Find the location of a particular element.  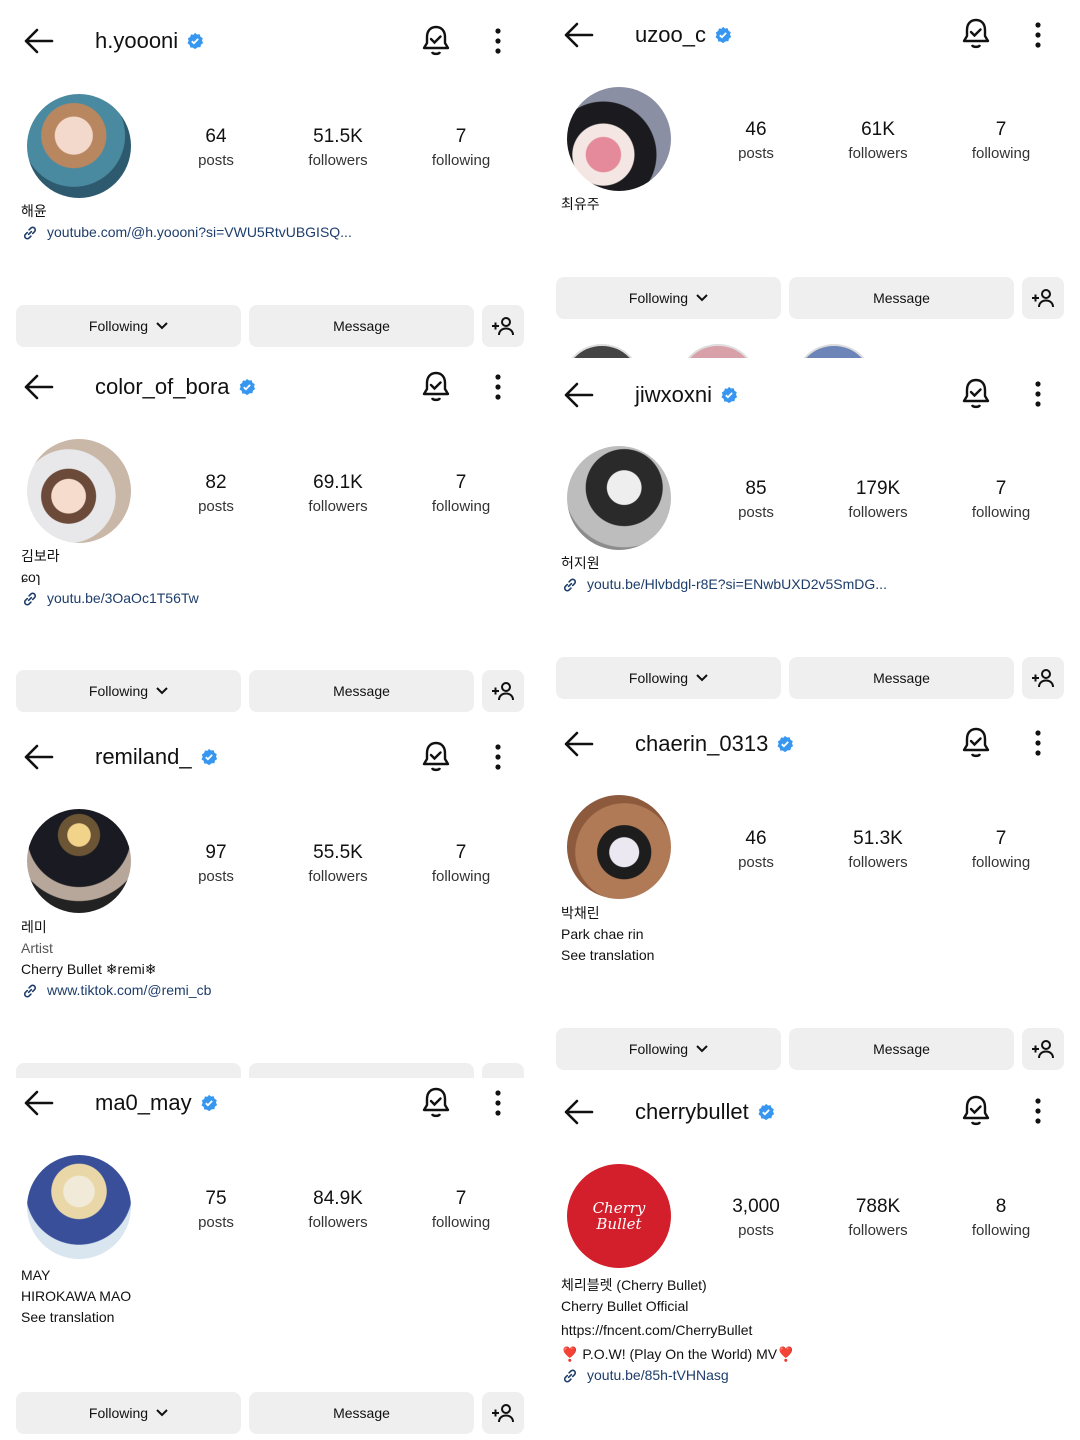

posts-count: 75 posts is located at coordinates (216, 1209).